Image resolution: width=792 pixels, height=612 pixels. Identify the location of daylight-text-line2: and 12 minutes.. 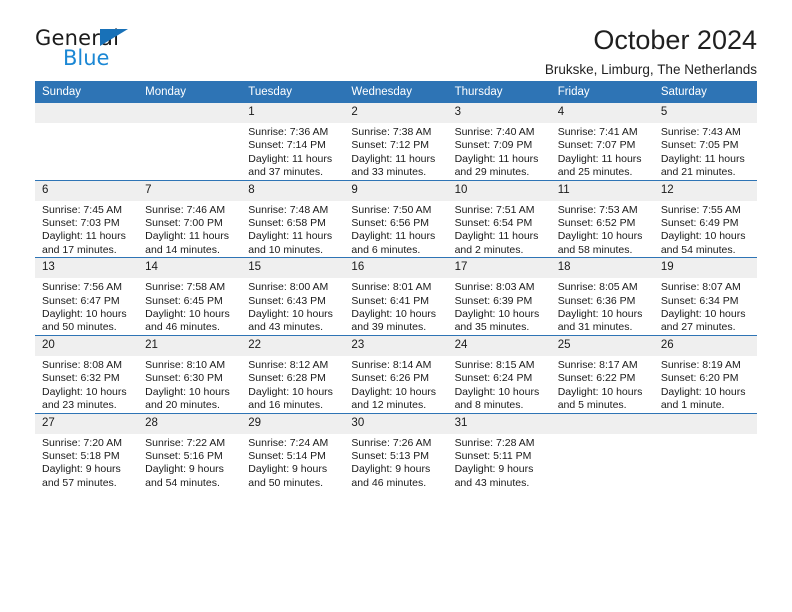
(389, 405).